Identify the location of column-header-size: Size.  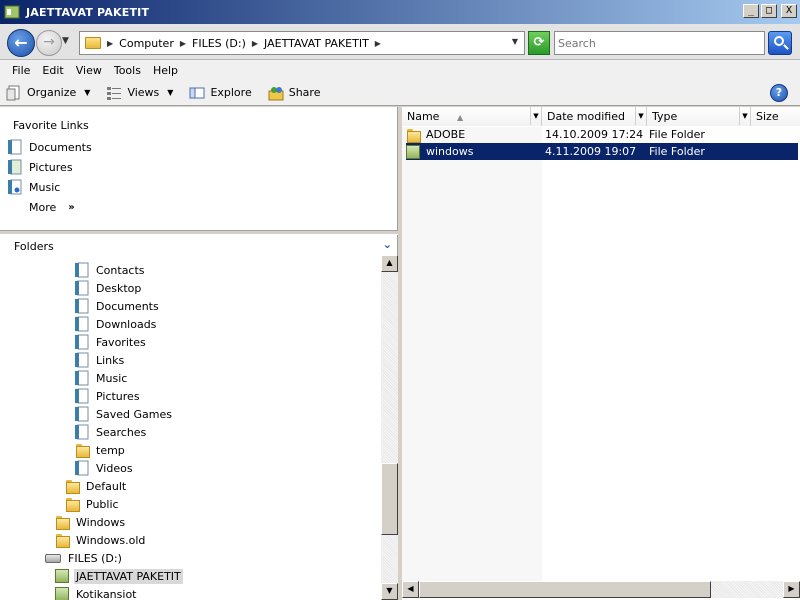
(775, 116).